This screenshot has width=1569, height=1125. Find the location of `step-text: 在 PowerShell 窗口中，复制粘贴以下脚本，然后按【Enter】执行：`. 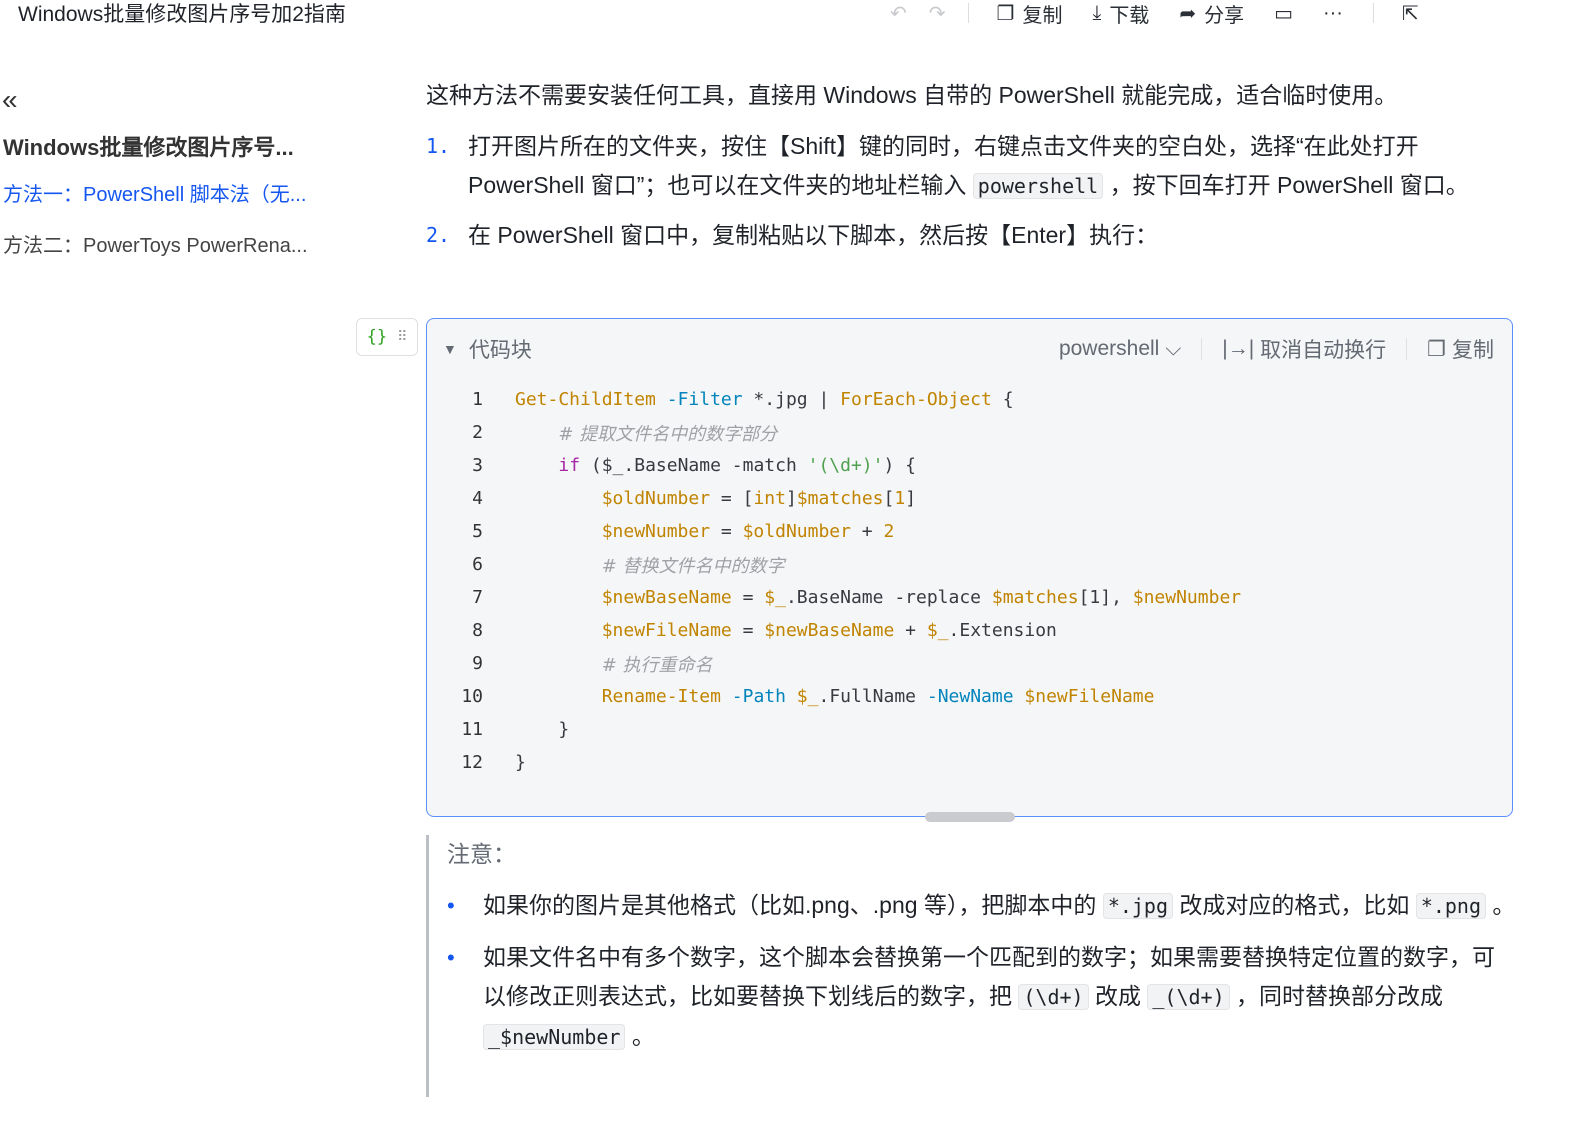

step-text: 在 PowerShell 窗口中，复制粘贴以下脚本，然后按【Enter】执行： is located at coordinates (813, 235).